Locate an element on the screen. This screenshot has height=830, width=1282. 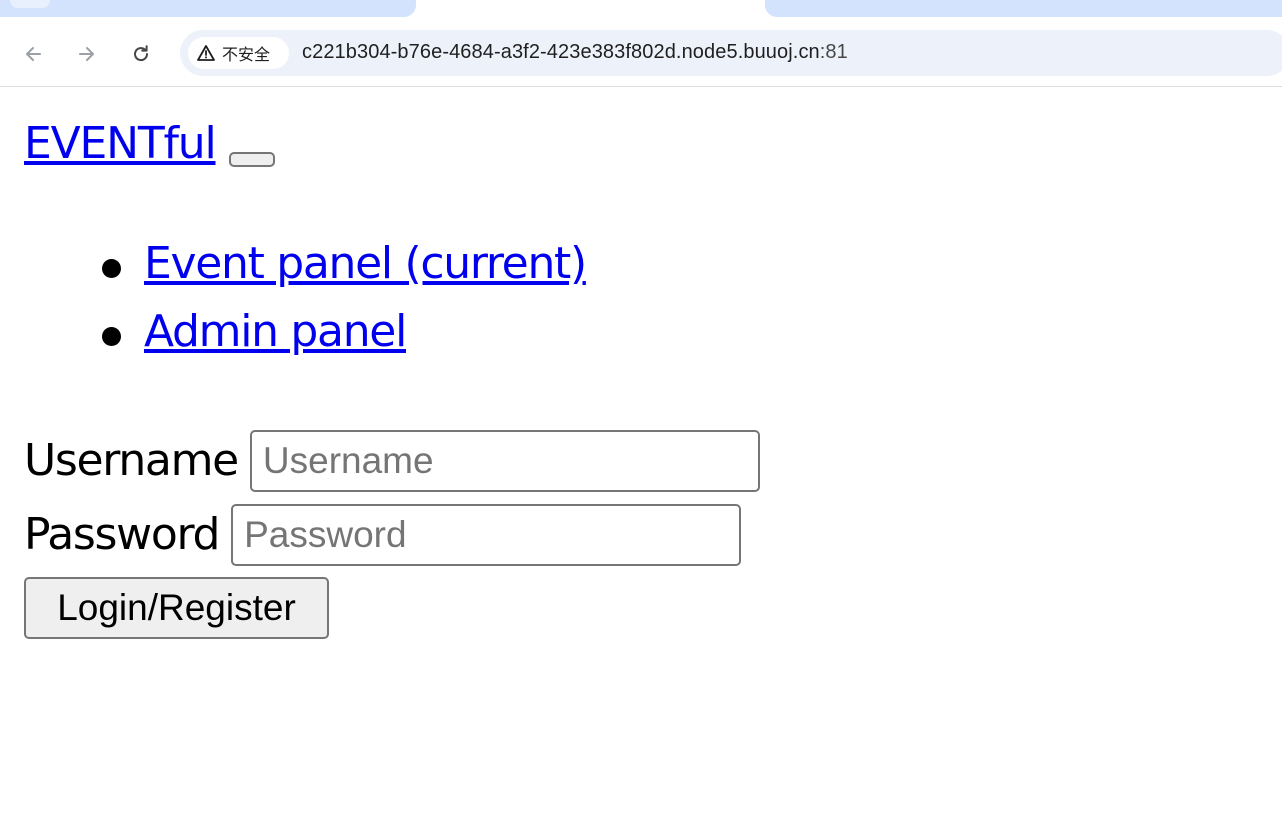
navbar-toggle-button is located at coordinates (251, 160).